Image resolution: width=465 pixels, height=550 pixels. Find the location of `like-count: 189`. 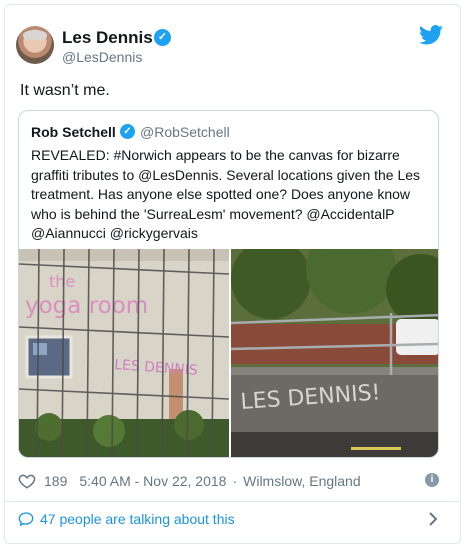

like-count: 189 is located at coordinates (55, 481).